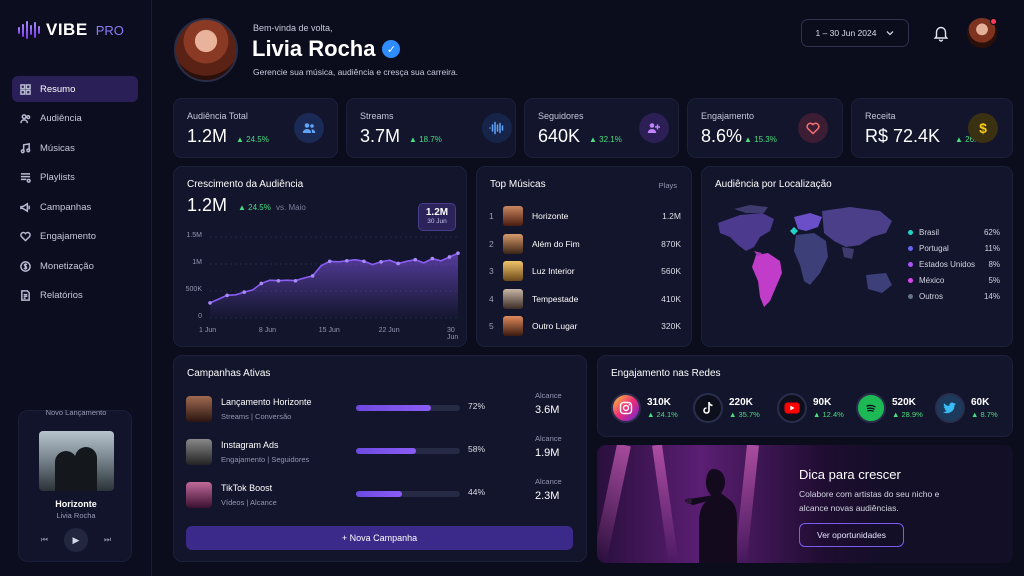 The width and height of the screenshot is (1024, 576). I want to click on stage-light, so click(614, 503).